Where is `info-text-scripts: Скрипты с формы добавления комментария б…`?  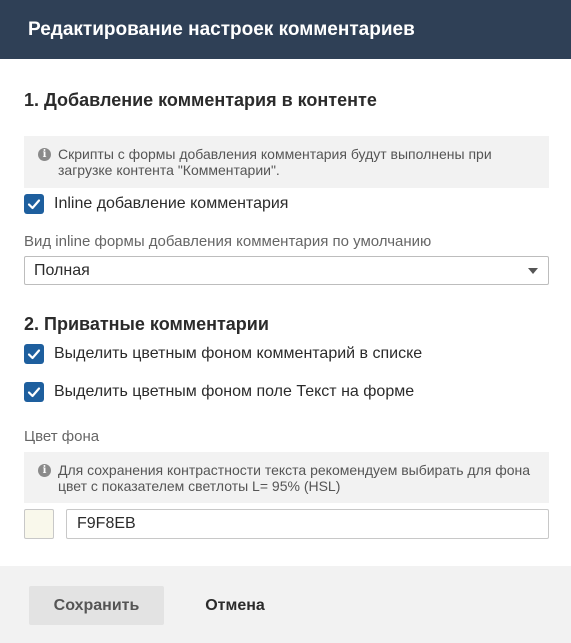
info-text-scripts: Скрипты с формы добавления комментария б… is located at coordinates (275, 162).